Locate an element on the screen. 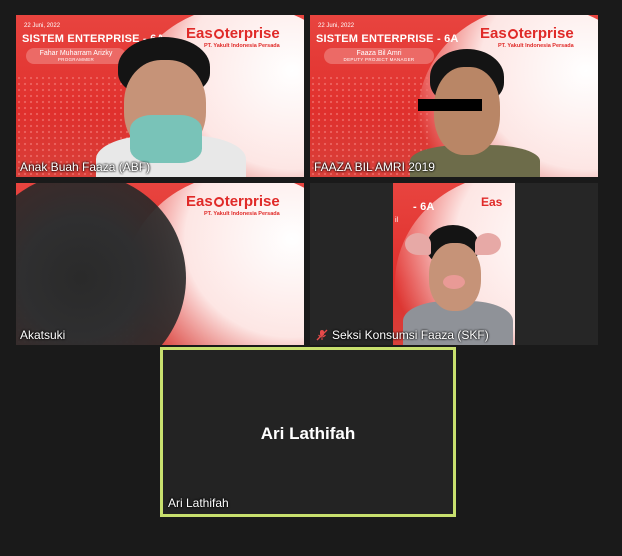  mic-muted-icon is located at coordinates (322, 335).